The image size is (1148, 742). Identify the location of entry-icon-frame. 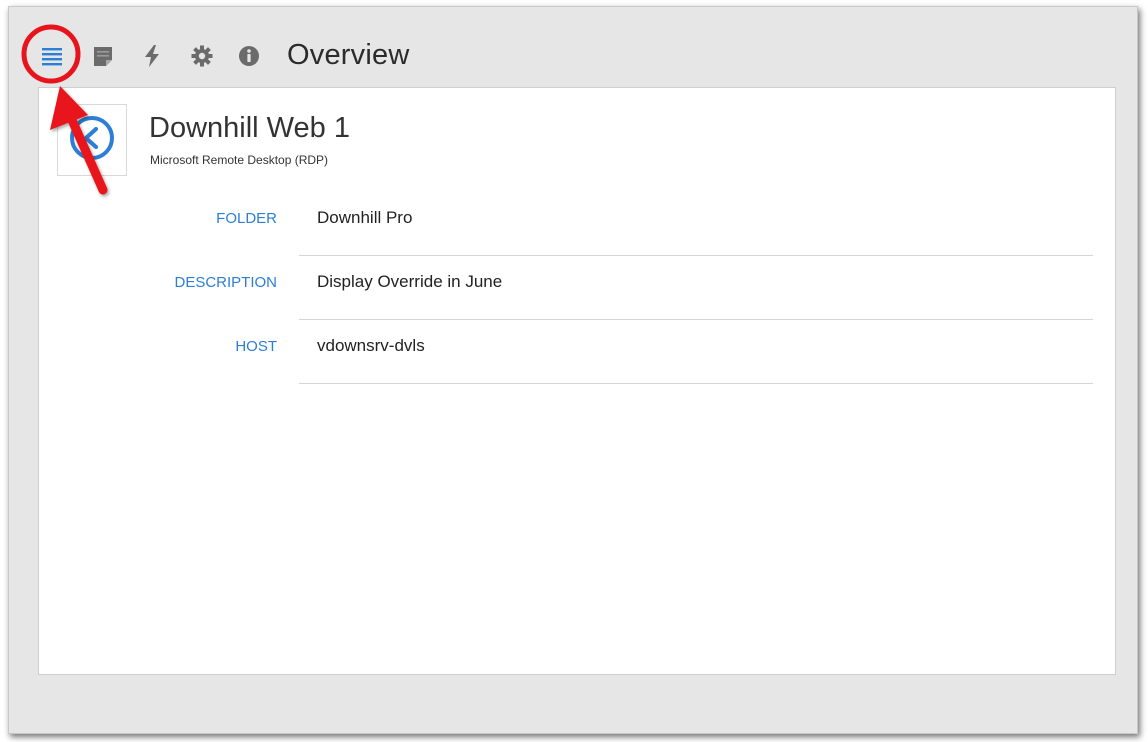
(92, 140).